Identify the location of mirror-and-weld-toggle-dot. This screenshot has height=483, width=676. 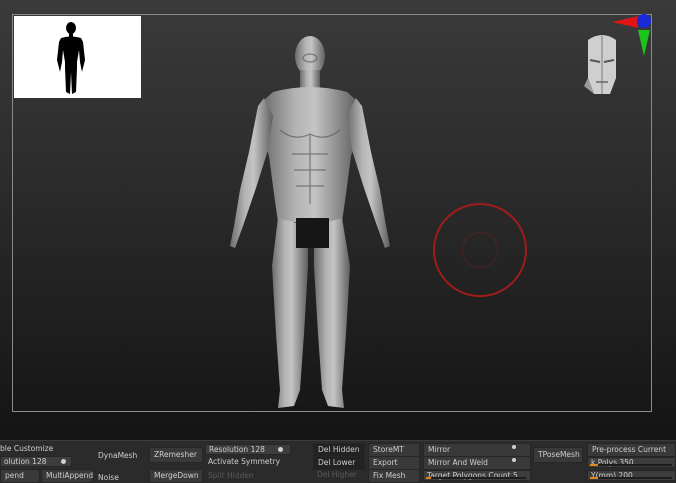
(514, 460).